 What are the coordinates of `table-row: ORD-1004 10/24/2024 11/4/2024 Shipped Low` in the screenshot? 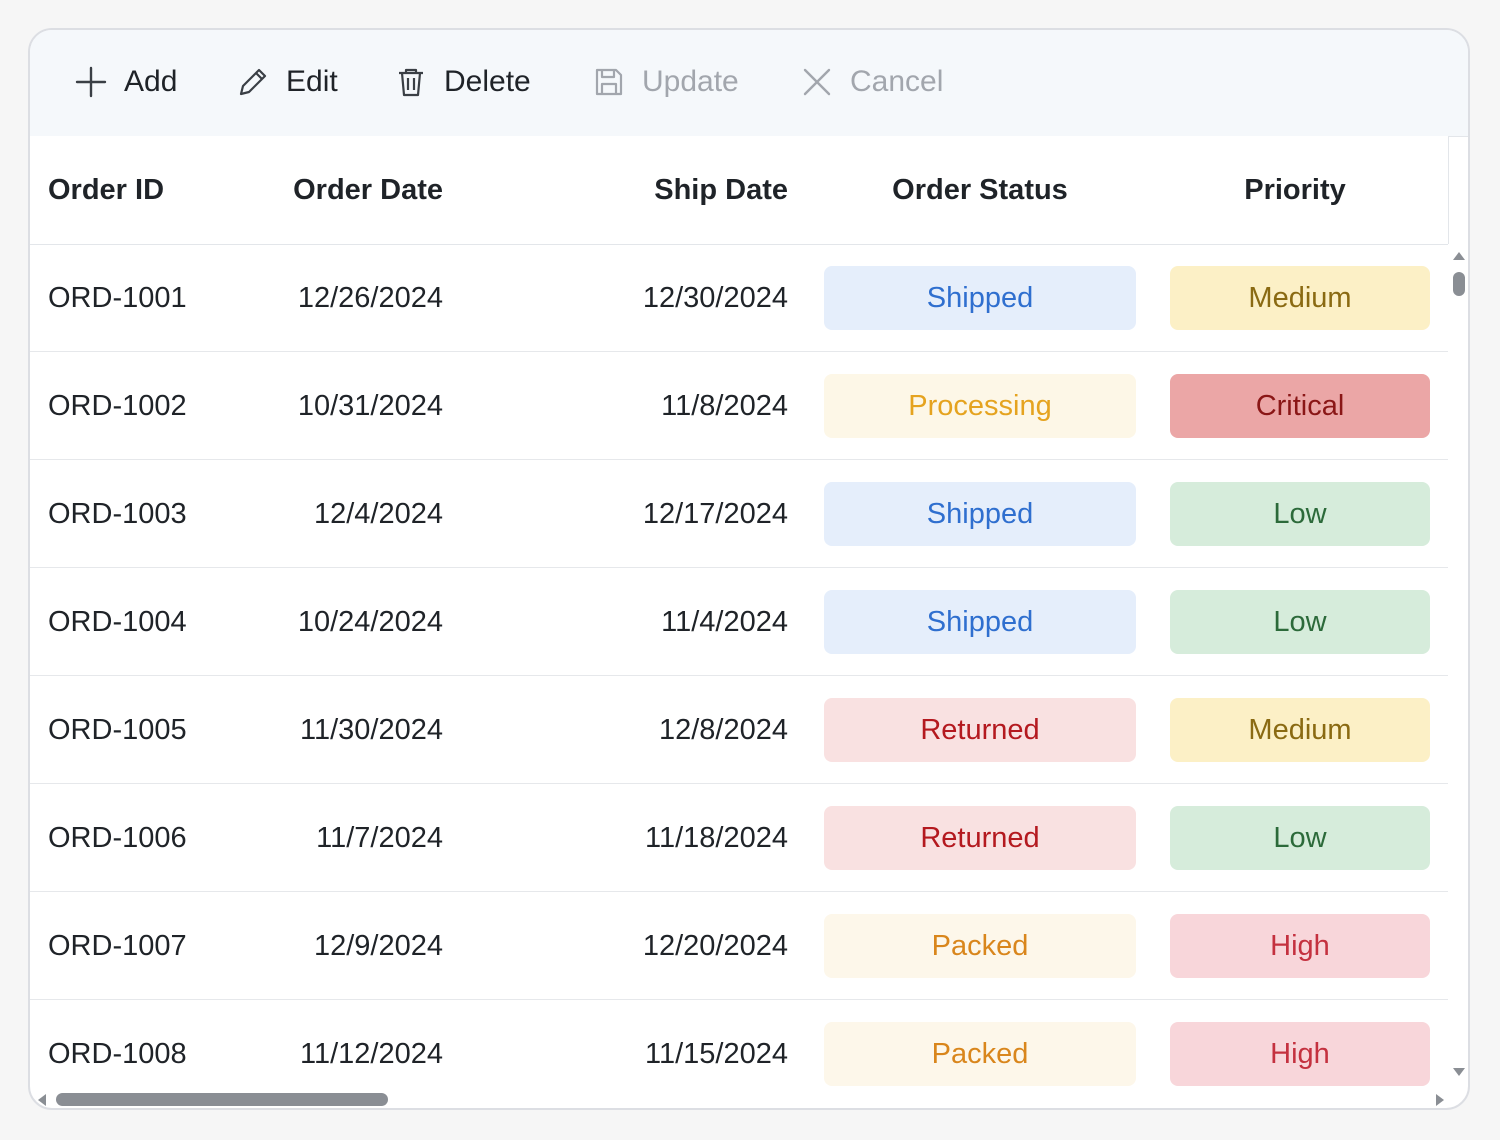 It's located at (739, 622).